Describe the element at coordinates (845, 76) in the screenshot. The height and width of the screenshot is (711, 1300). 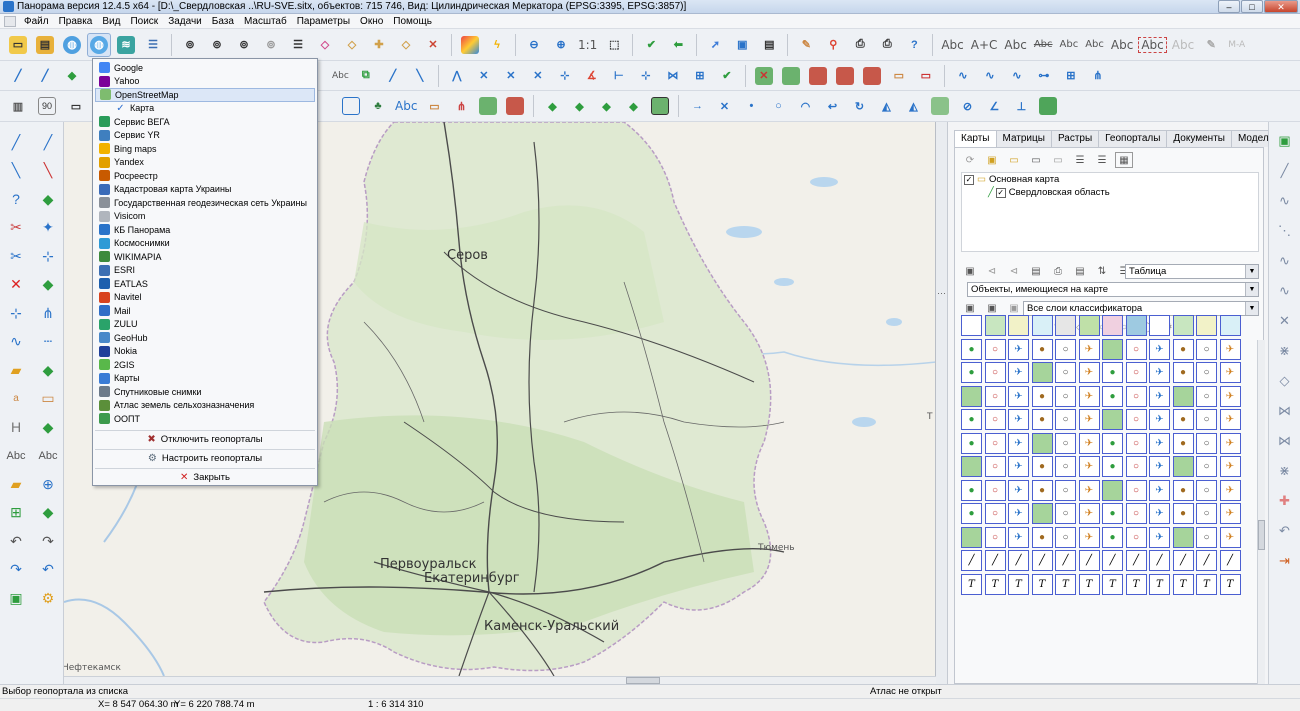
I see `area-edit-3-icon` at that location.